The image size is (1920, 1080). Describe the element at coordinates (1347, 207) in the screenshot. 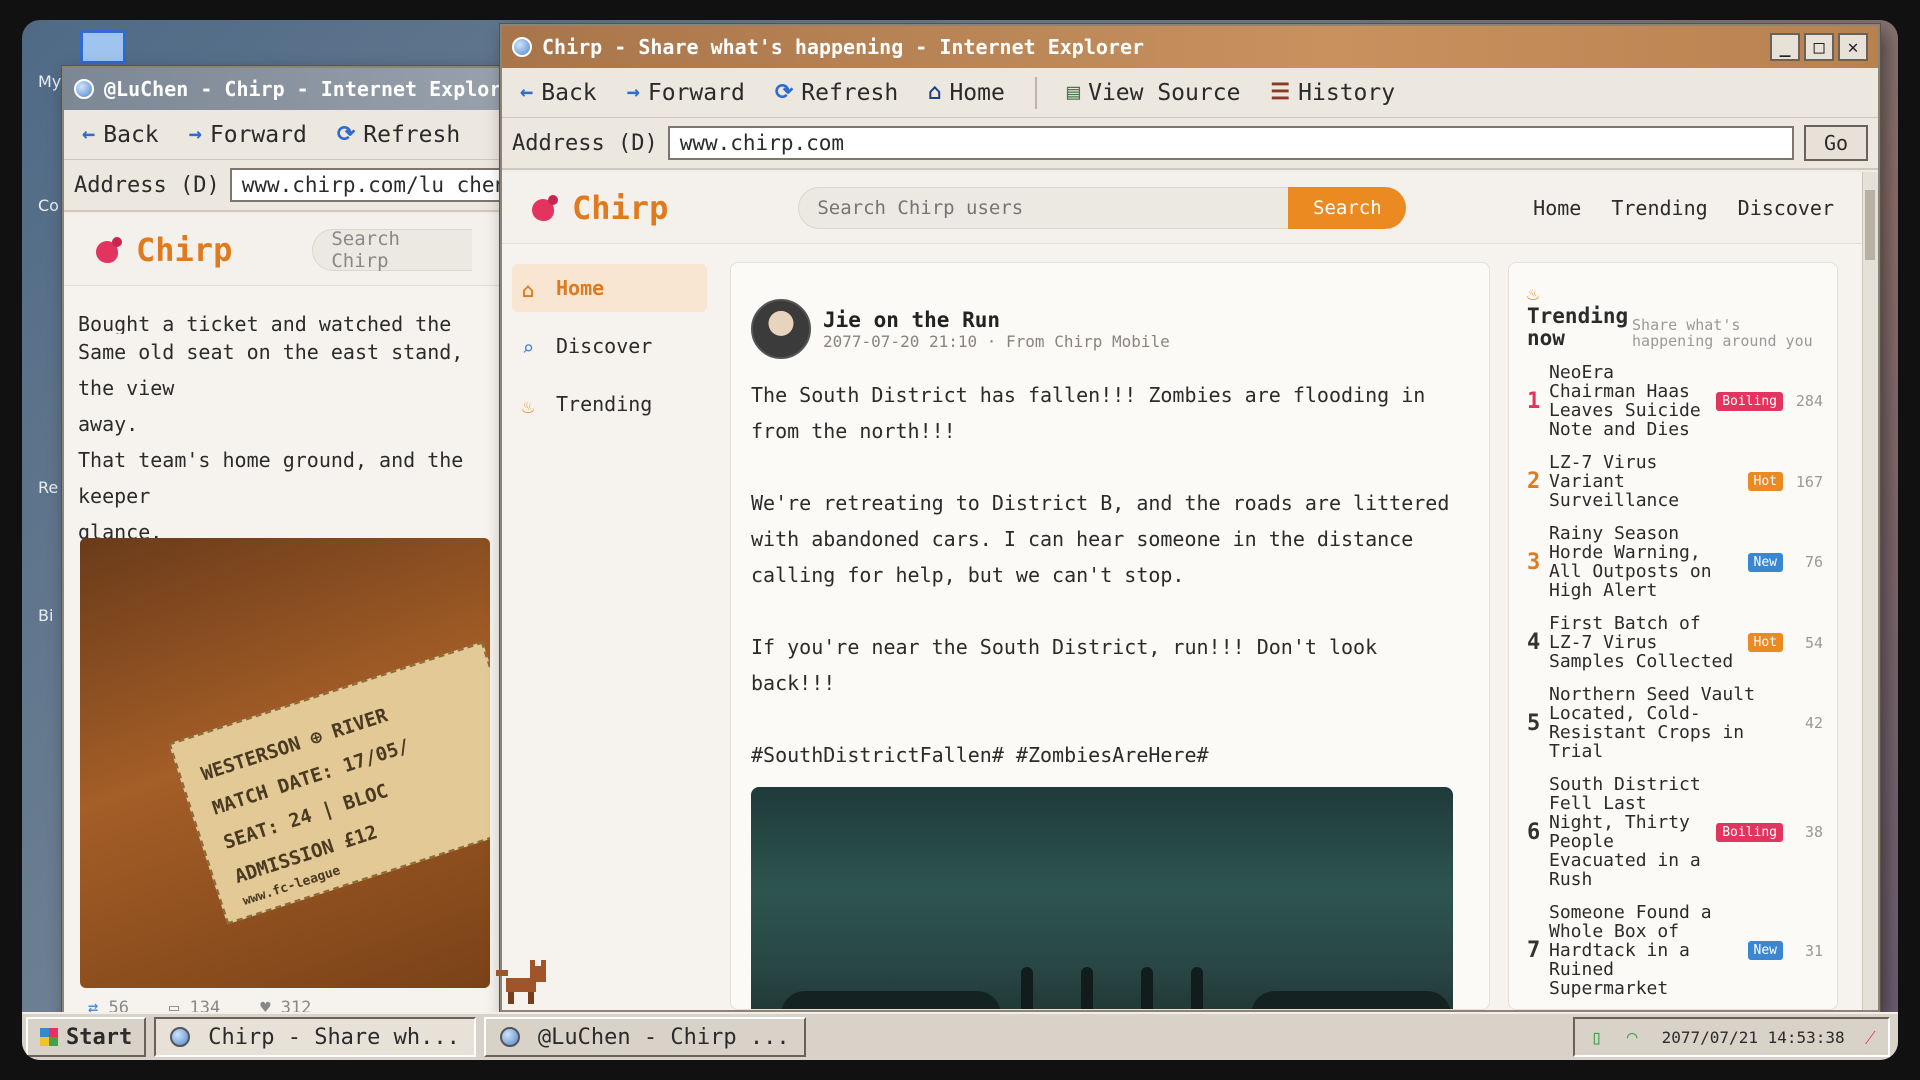

I see `search-button: Search` at that location.